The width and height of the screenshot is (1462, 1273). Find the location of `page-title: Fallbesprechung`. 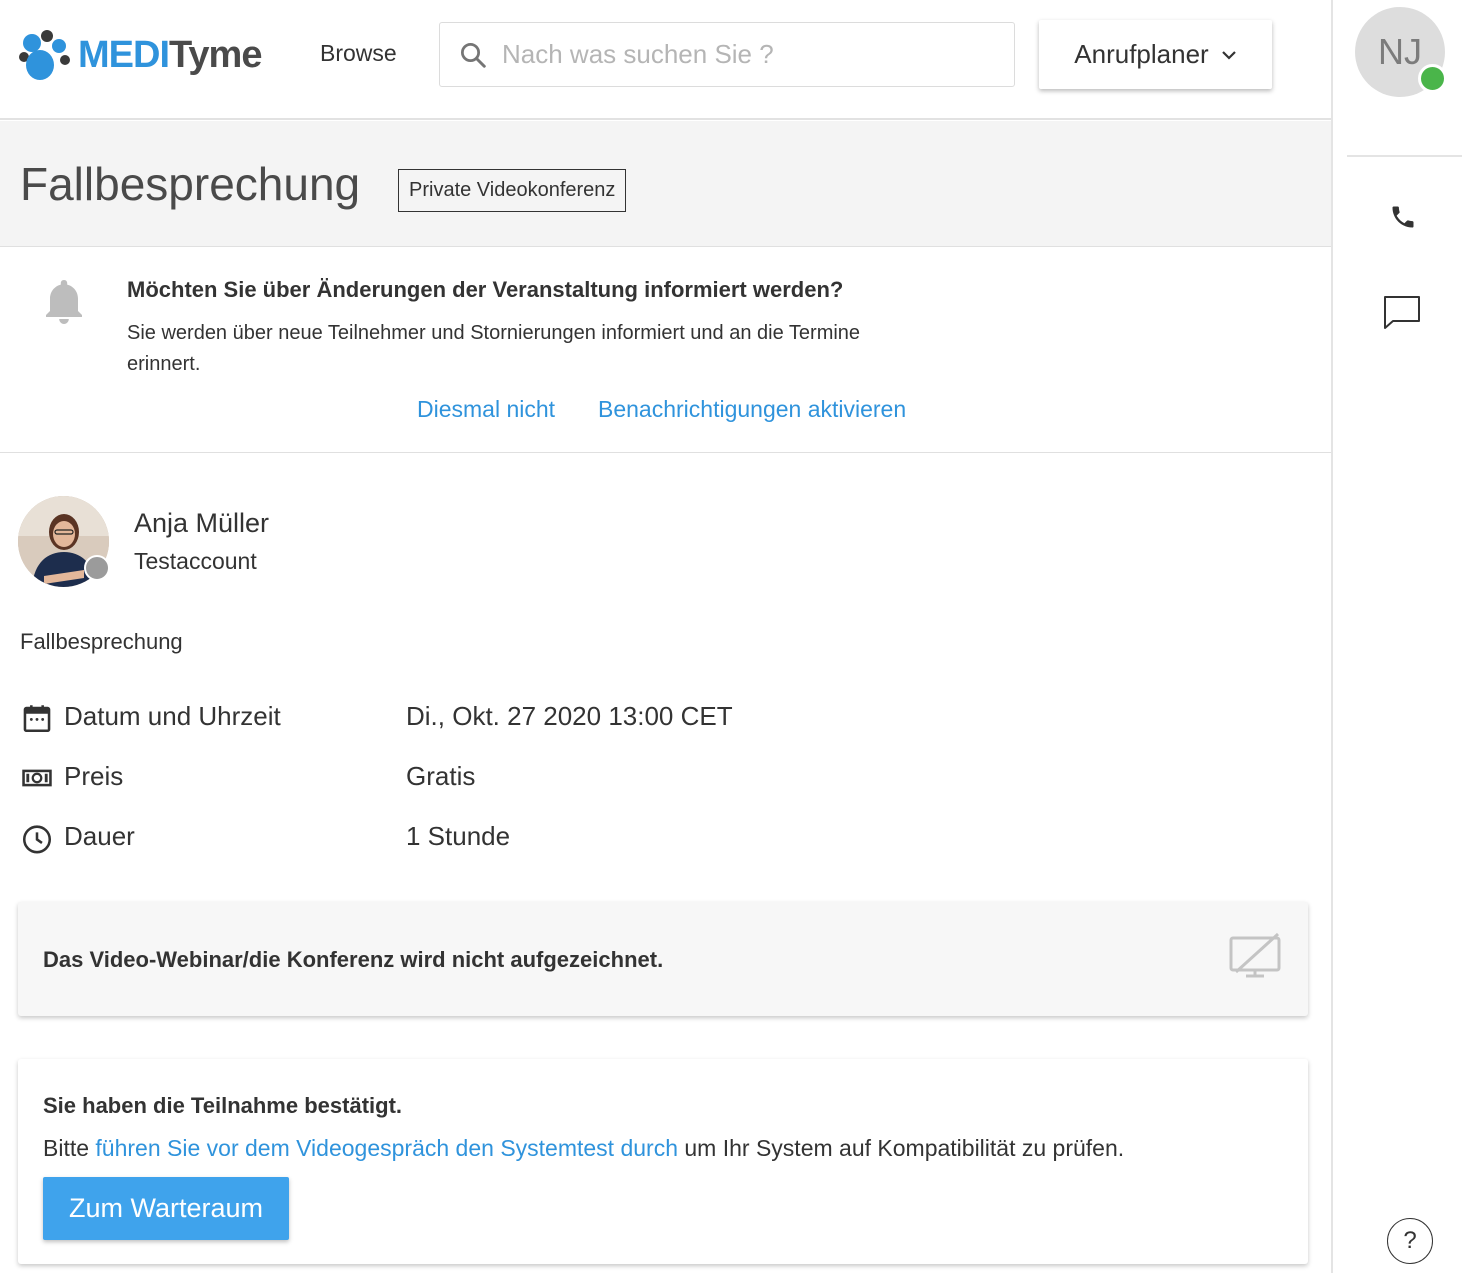

page-title: Fallbesprechung is located at coordinates (190, 184).